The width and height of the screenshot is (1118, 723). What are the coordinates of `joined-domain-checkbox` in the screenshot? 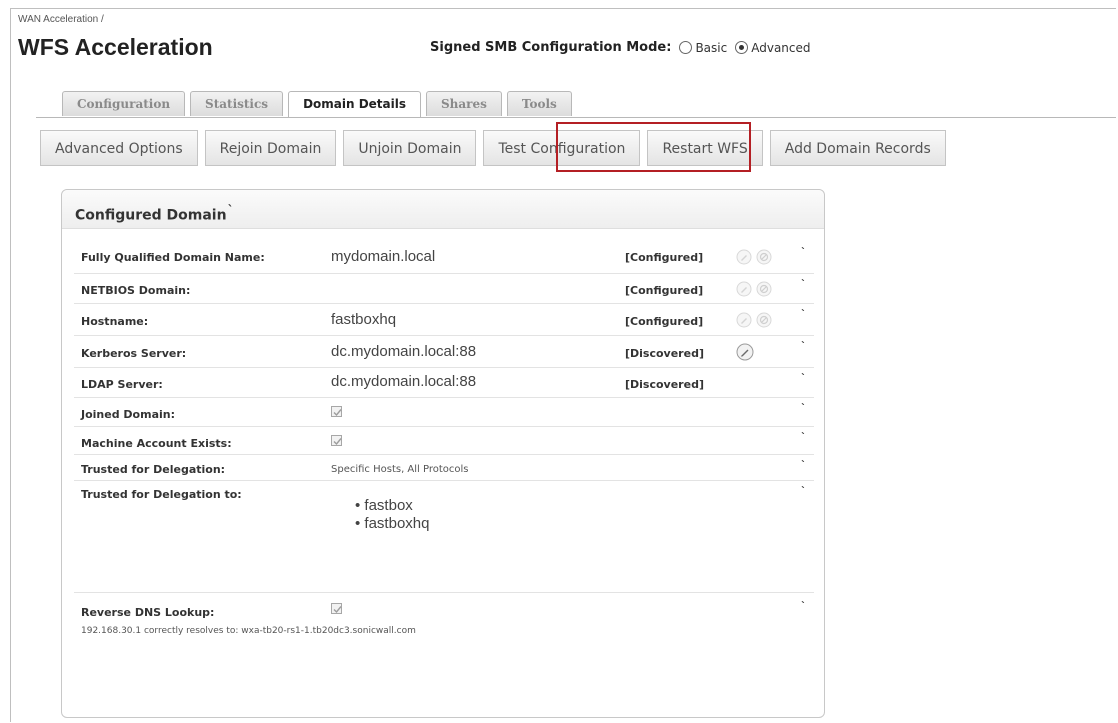 It's located at (336, 411).